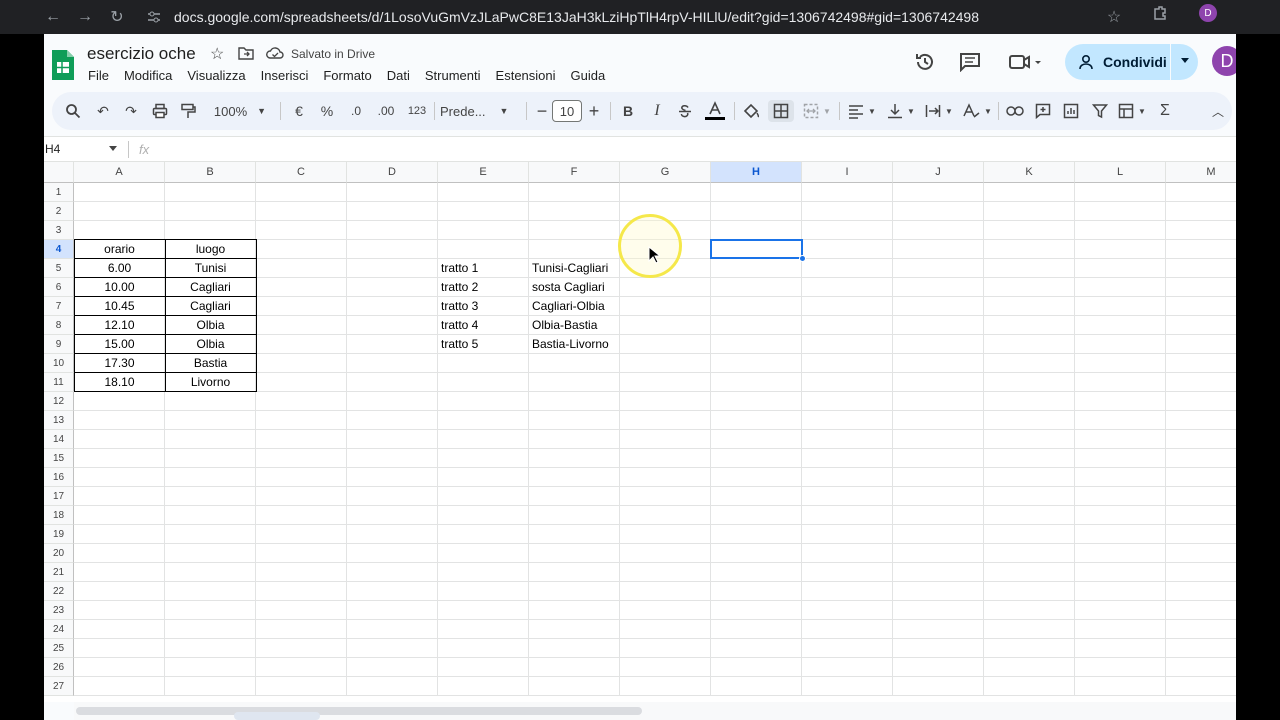  What do you see at coordinates (392, 629) in the screenshot?
I see `cell-d24` at bounding box center [392, 629].